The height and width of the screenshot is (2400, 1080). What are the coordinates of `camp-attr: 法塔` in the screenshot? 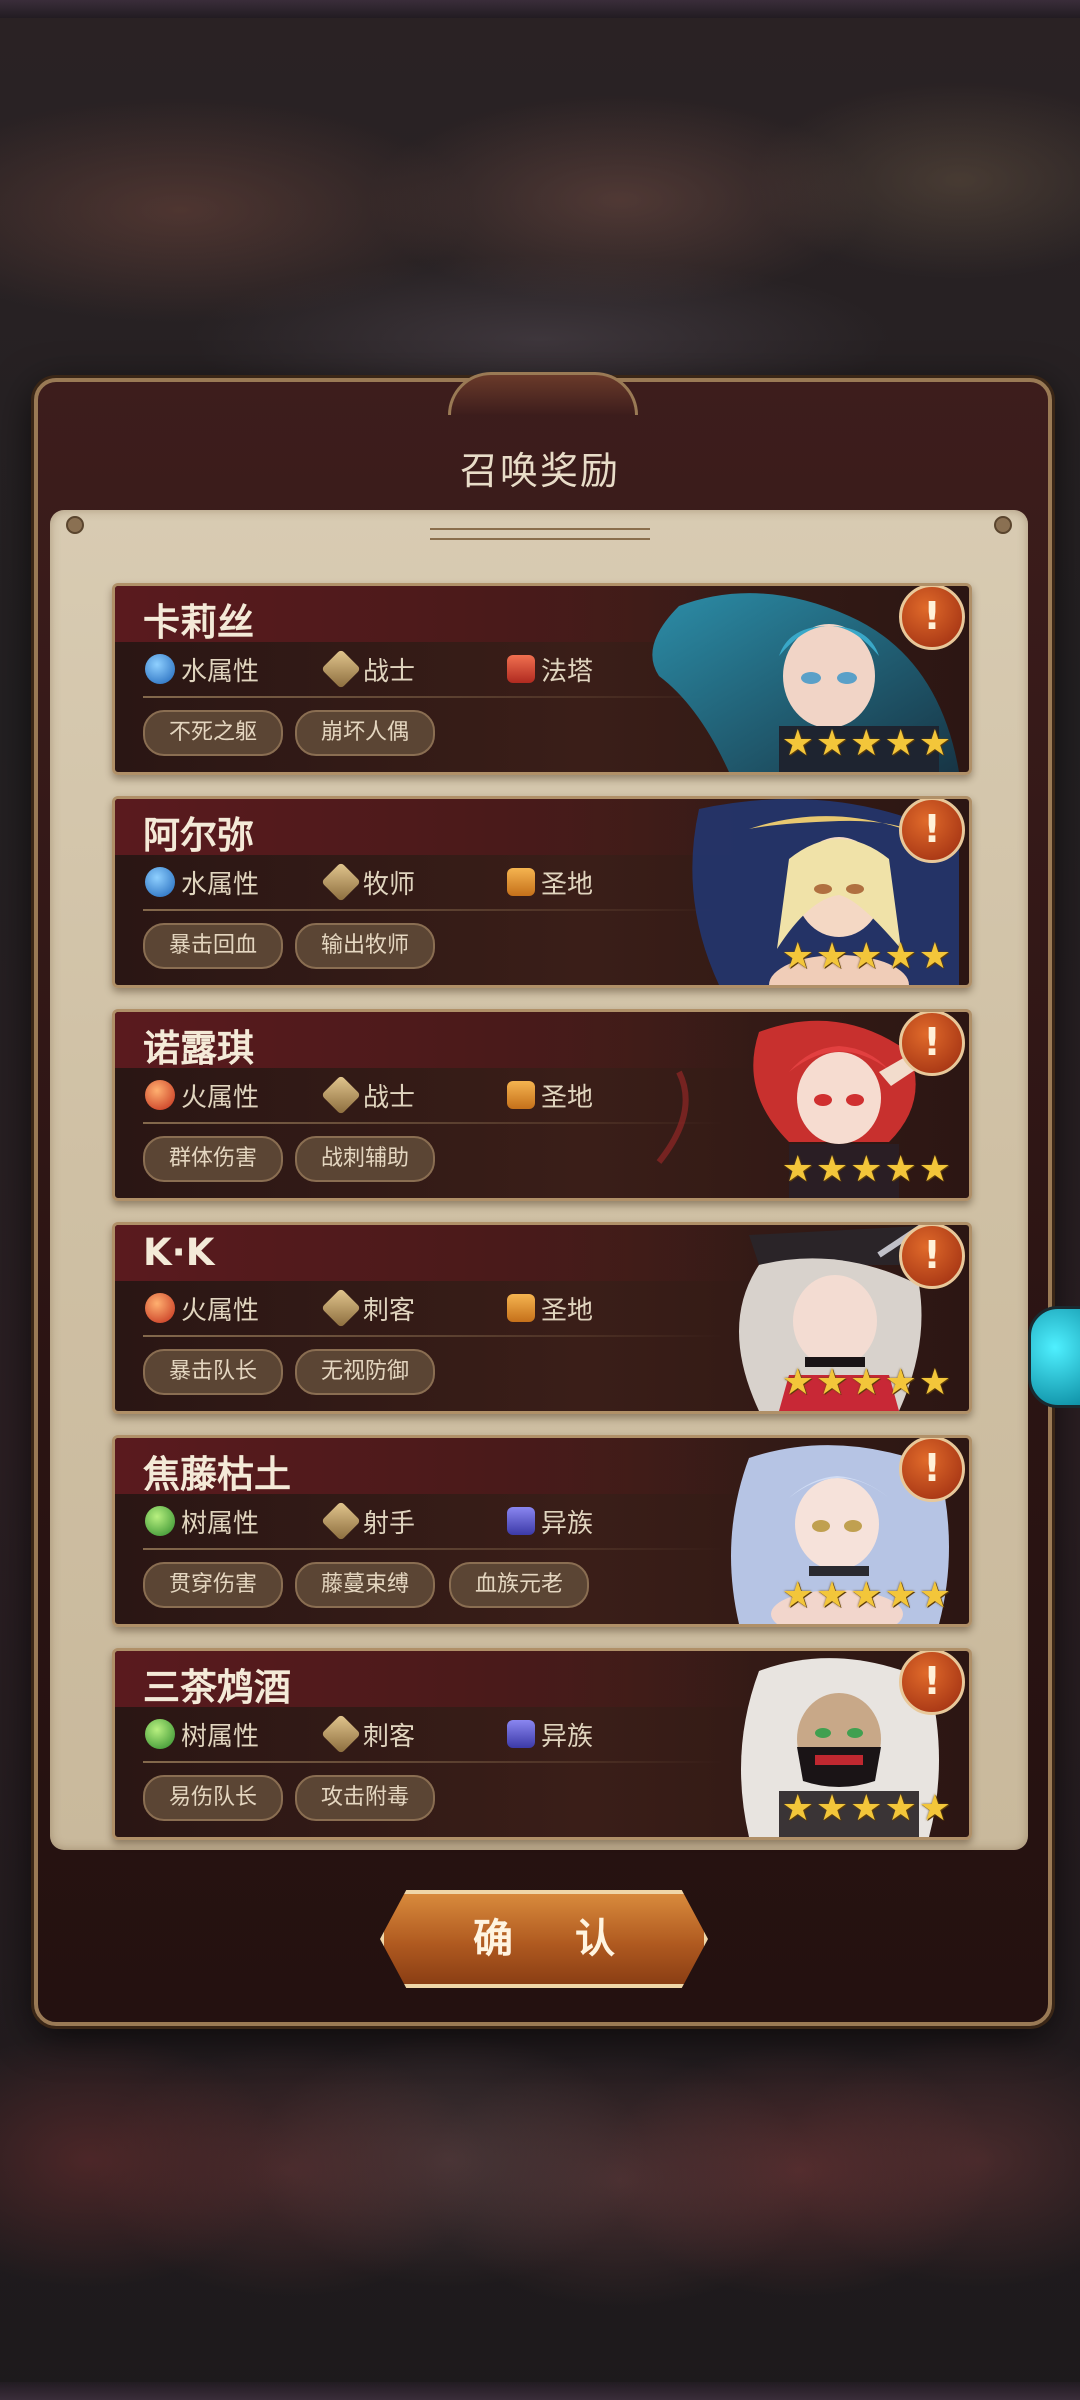 It's located at (550, 669).